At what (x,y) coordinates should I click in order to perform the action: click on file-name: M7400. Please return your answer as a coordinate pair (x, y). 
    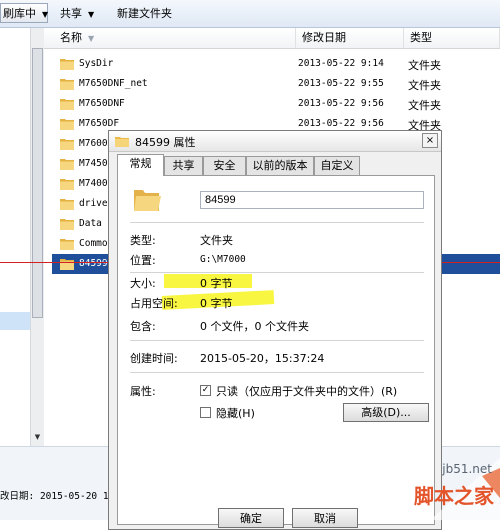
    Looking at the image, I should click on (93, 183).